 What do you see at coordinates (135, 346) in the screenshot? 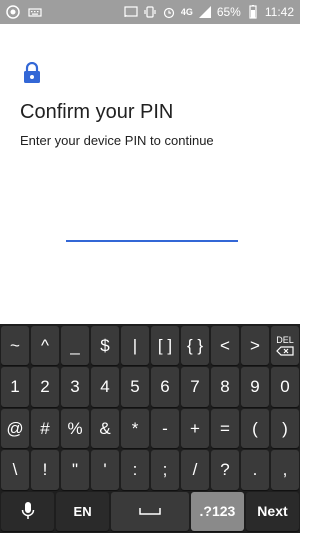
I see `key-pipe: |` at bounding box center [135, 346].